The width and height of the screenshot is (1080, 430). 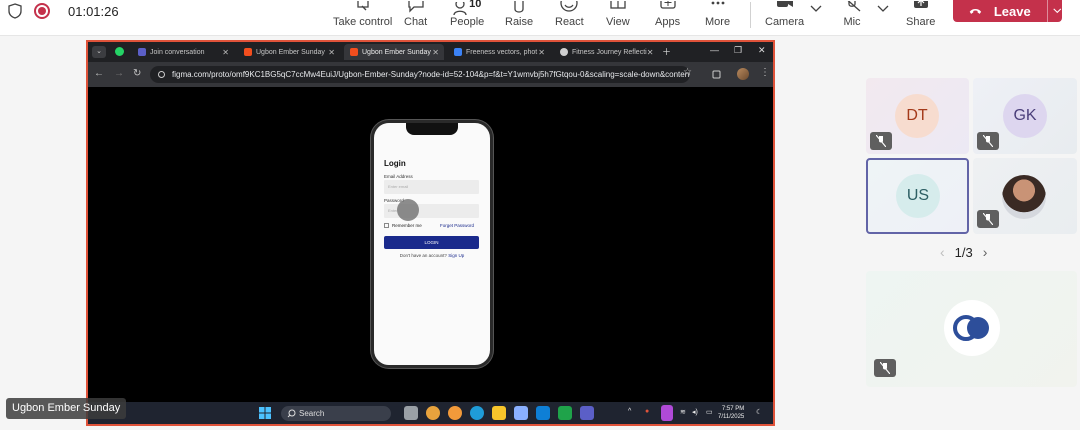 What do you see at coordinates (666, 51) in the screenshot?
I see `new-tab-icon: ＋` at bounding box center [666, 51].